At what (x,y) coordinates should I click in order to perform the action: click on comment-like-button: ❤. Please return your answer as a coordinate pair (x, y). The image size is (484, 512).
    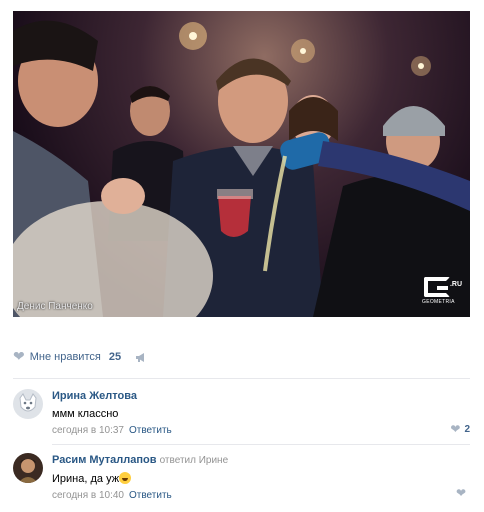
    Looking at the image, I should click on (463, 493).